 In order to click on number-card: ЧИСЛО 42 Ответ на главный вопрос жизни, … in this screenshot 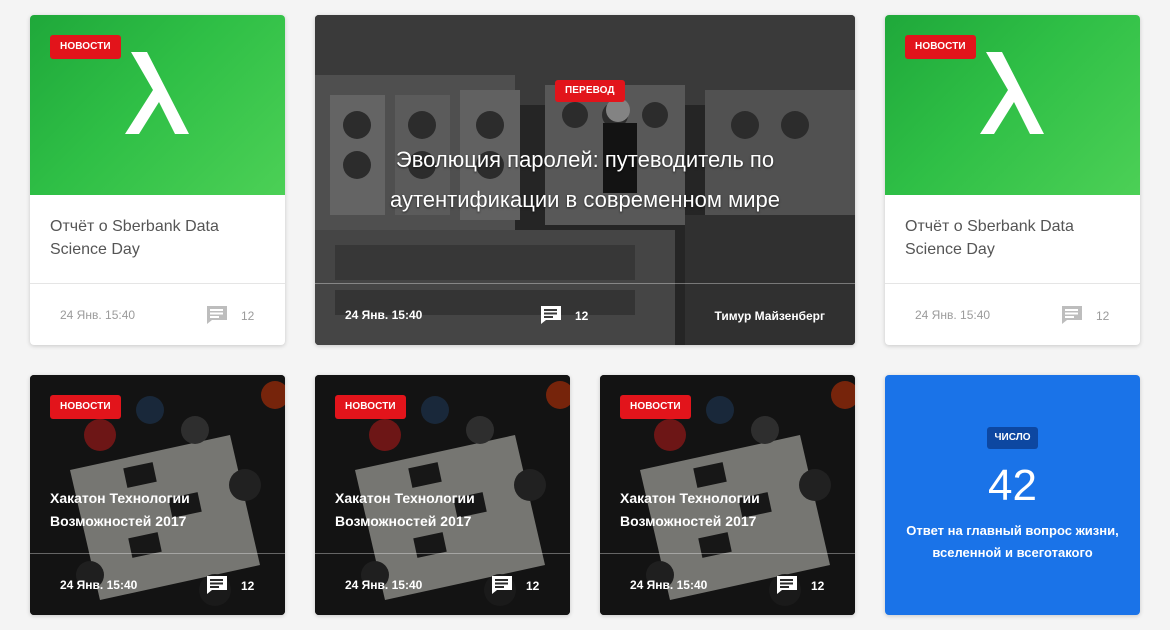, I will do `click(1012, 495)`.